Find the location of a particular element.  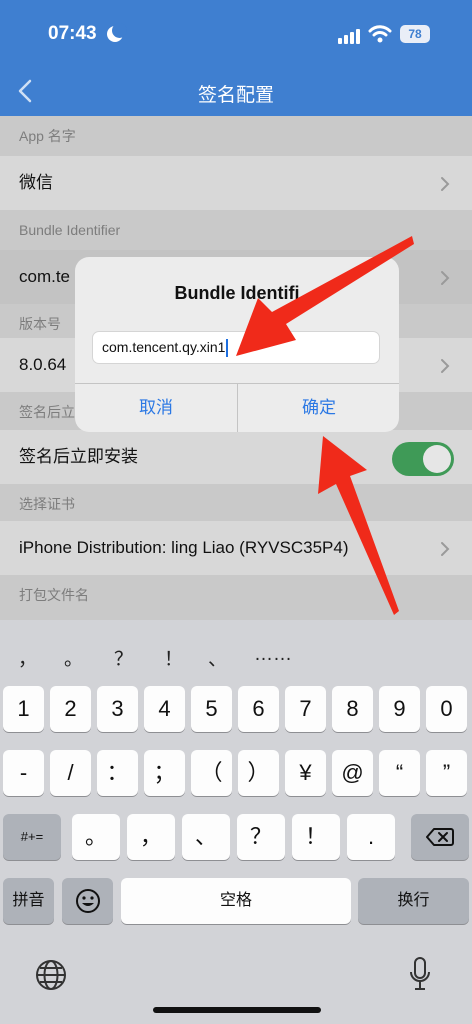

key-question: ？ is located at coordinates (261, 837).